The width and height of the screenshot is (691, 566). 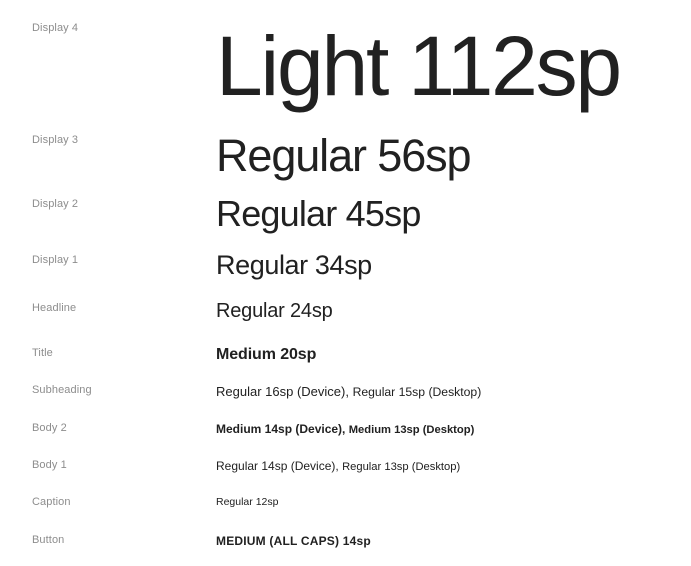 I want to click on style-name-label: Display 3, so click(x=55, y=140).